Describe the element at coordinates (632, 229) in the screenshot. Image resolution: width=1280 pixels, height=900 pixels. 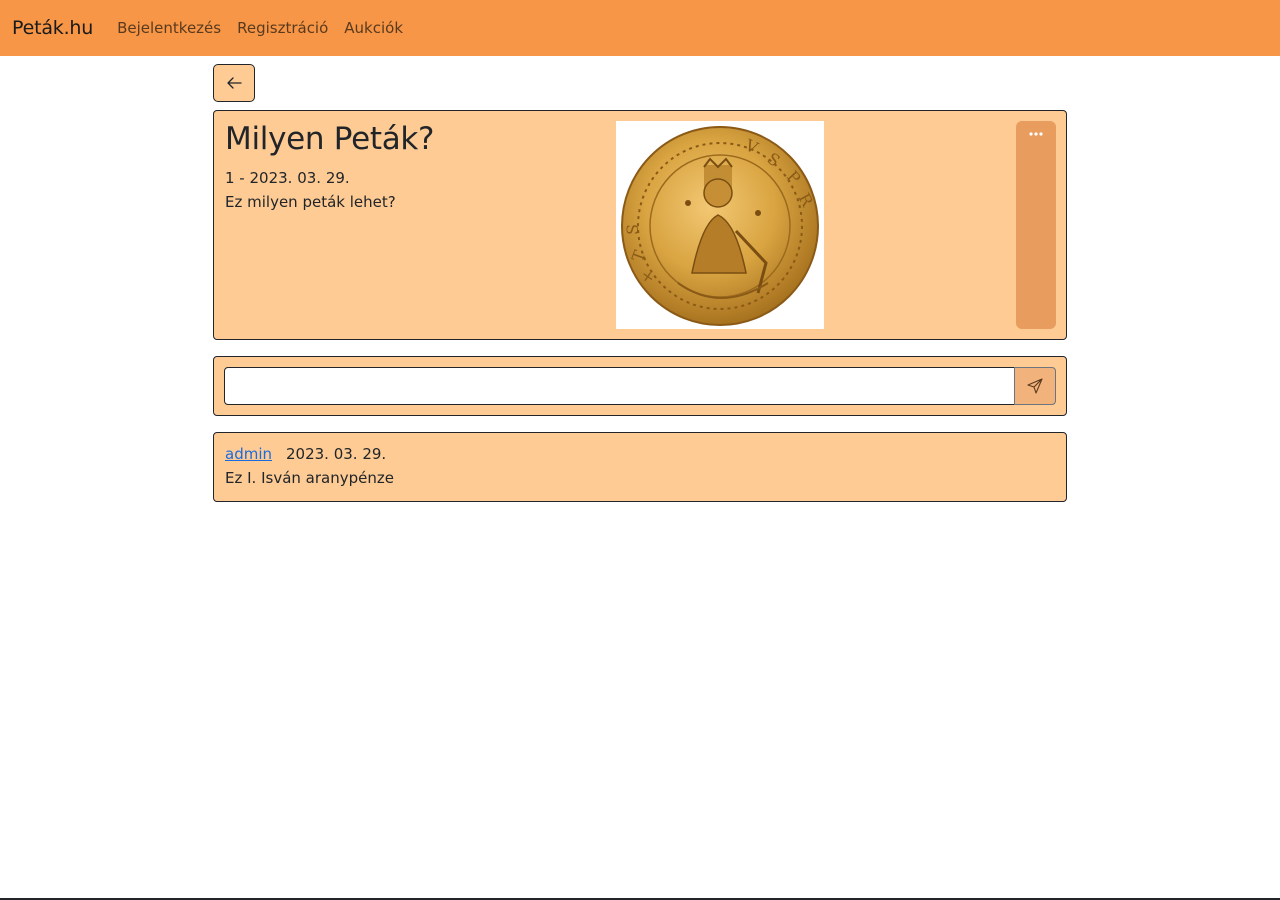
I see `svg-text: S` at that location.